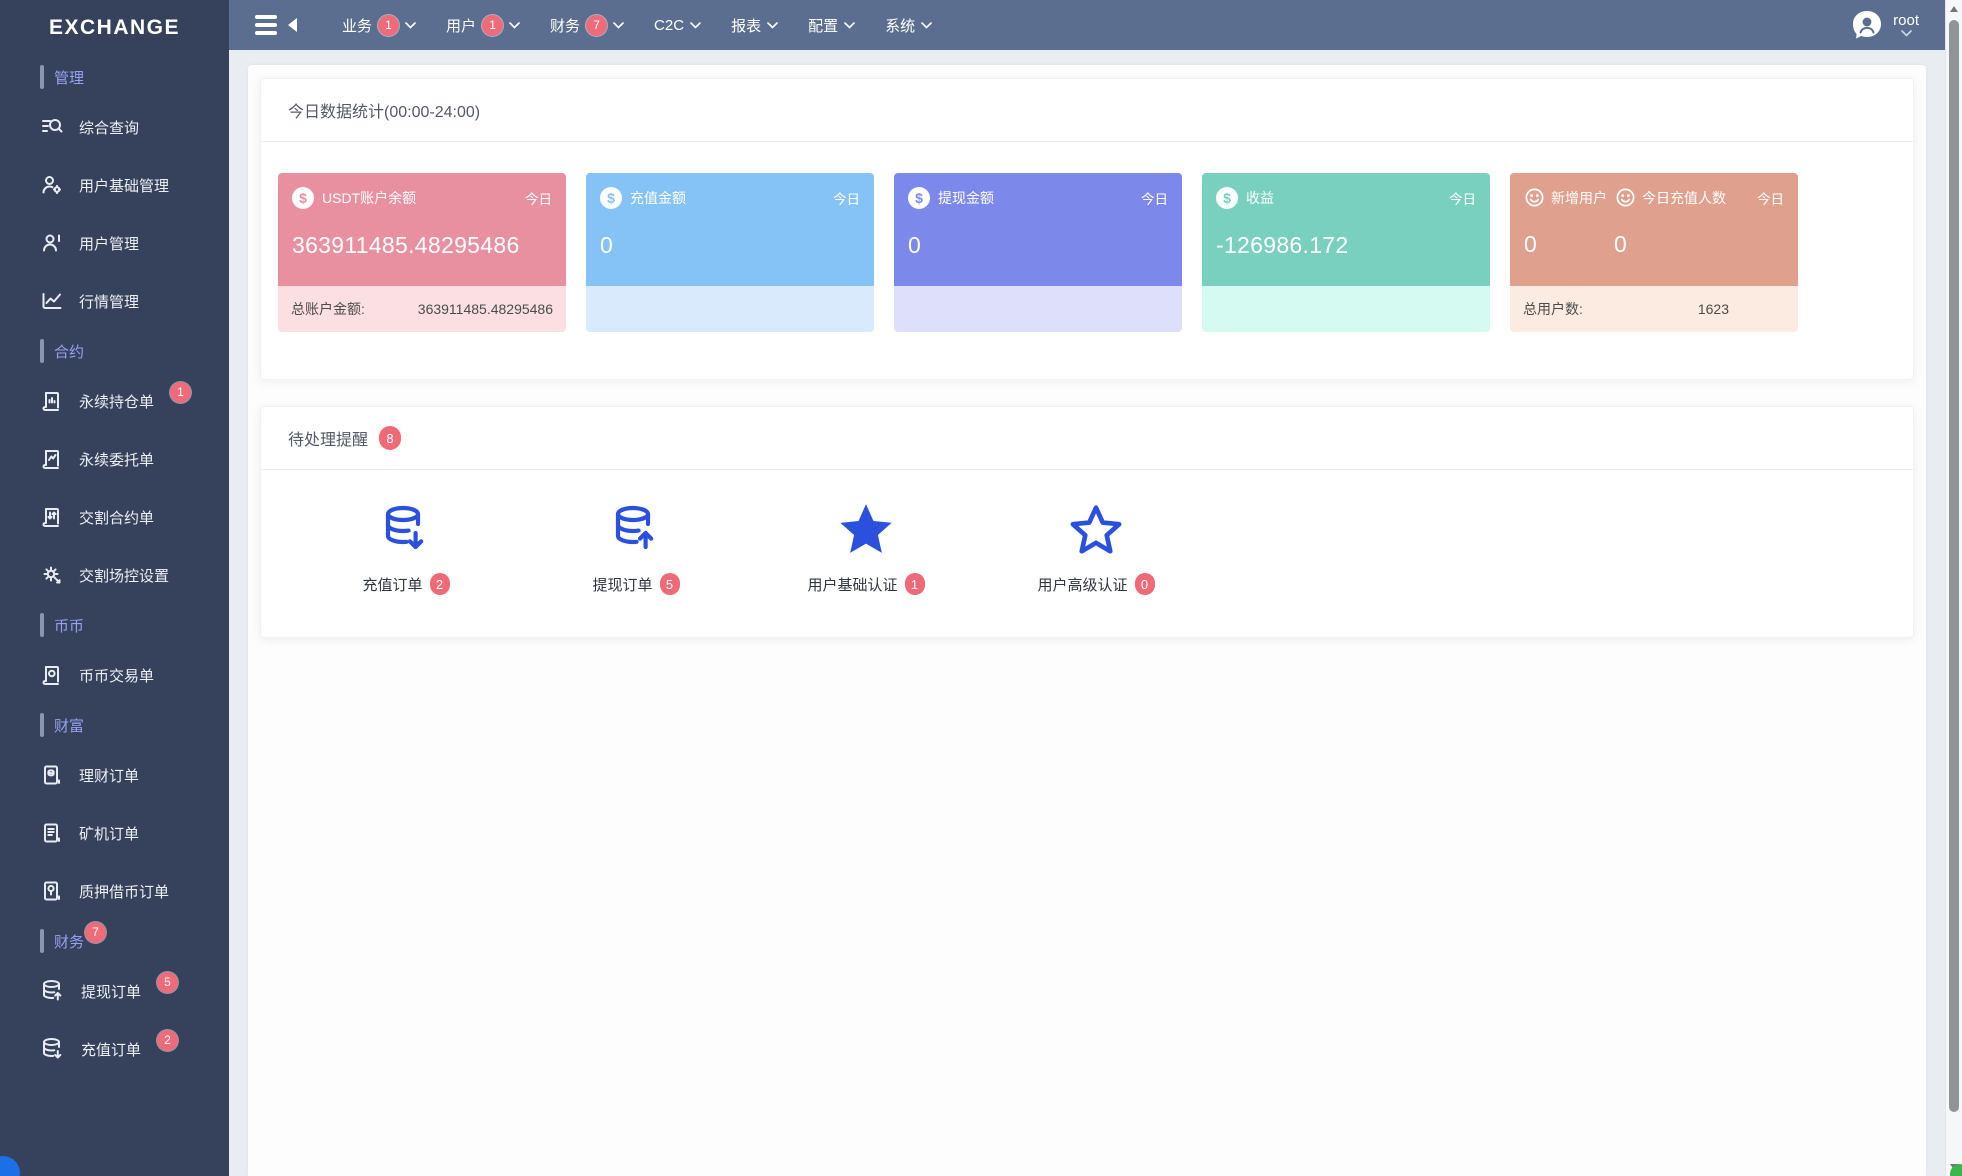  I want to click on reminder-user-basic-verify: 用户基础认证 1, so click(866, 547).